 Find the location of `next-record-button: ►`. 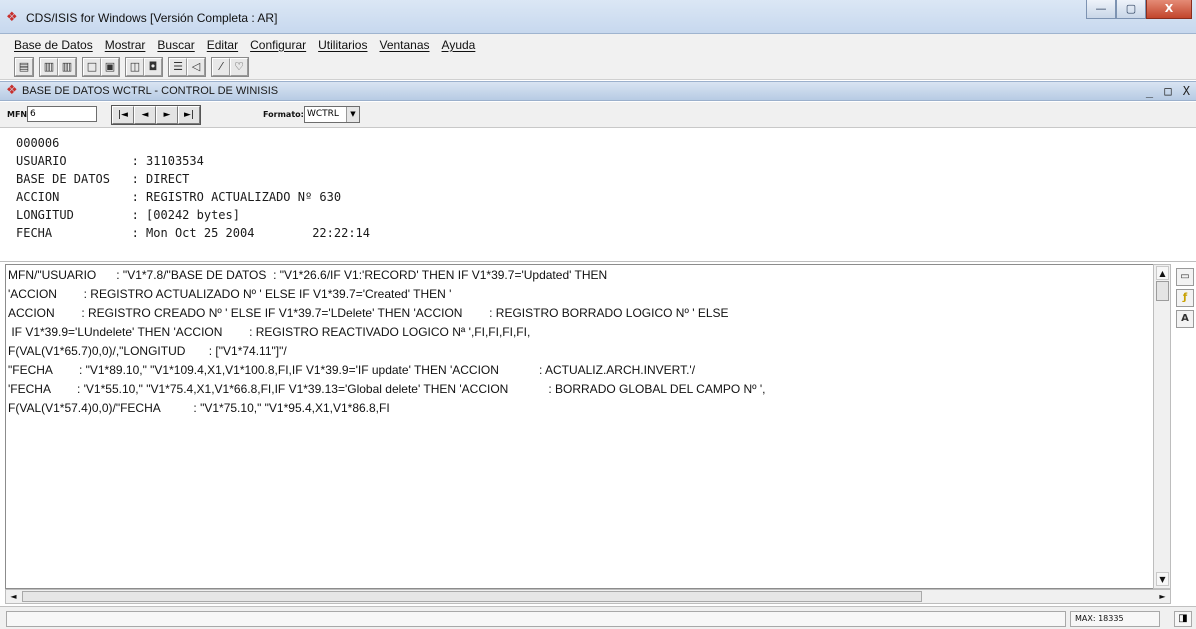

next-record-button: ► is located at coordinates (167, 115).